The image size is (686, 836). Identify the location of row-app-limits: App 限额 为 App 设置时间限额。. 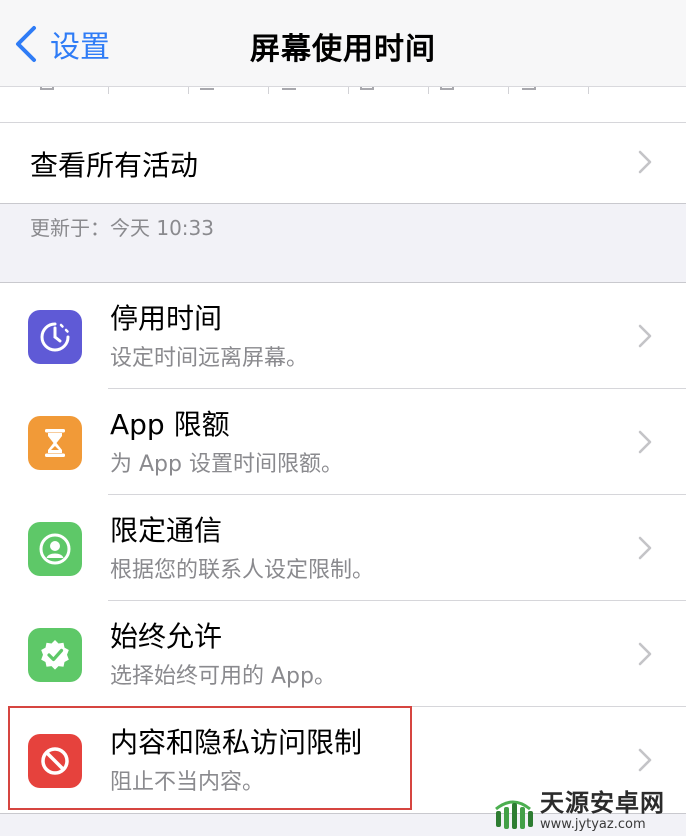
(343, 442).